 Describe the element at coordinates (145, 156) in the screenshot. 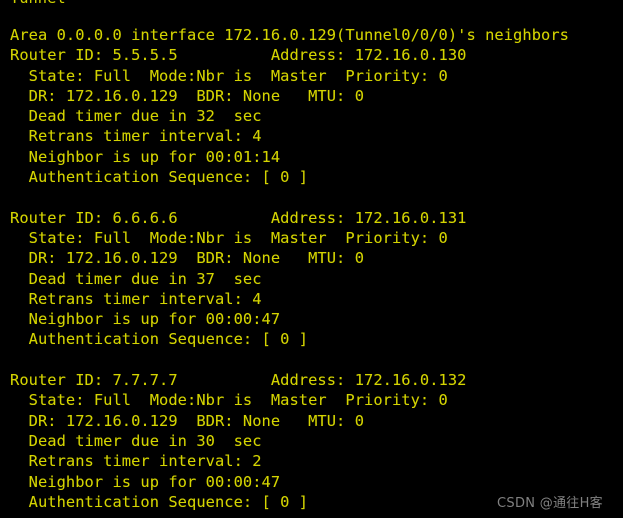

I see `console-line: Neighbor is up for 00:01:14` at that location.